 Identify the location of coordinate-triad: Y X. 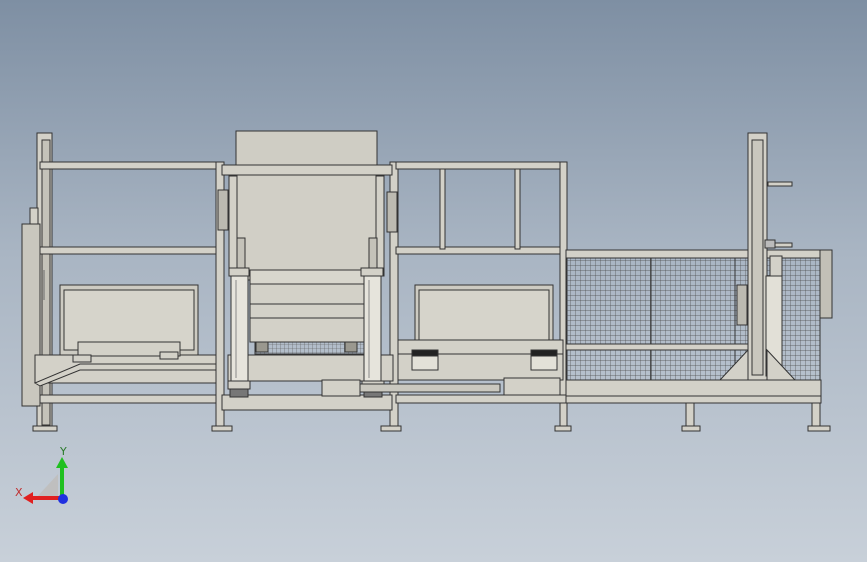
(41, 474).